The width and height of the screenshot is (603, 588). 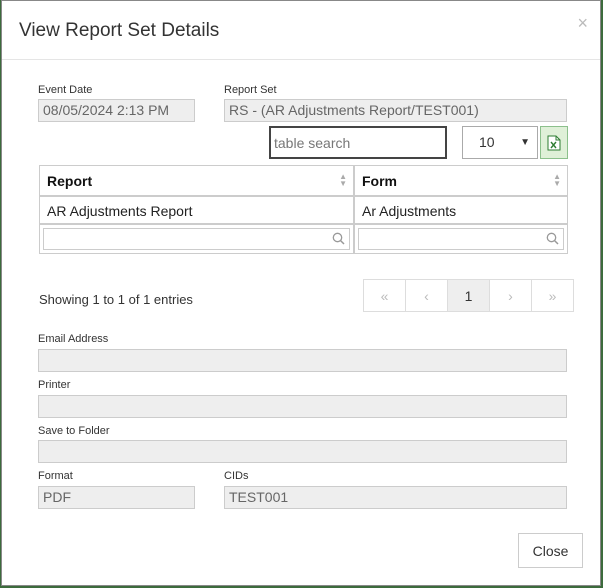 What do you see at coordinates (236, 476) in the screenshot?
I see `cids-label: CIDs` at bounding box center [236, 476].